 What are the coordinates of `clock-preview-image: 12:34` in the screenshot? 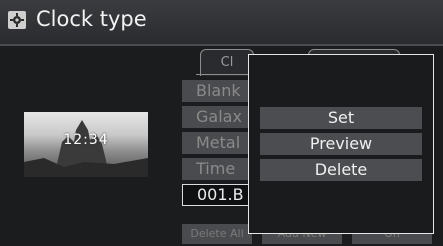 It's located at (86, 144).